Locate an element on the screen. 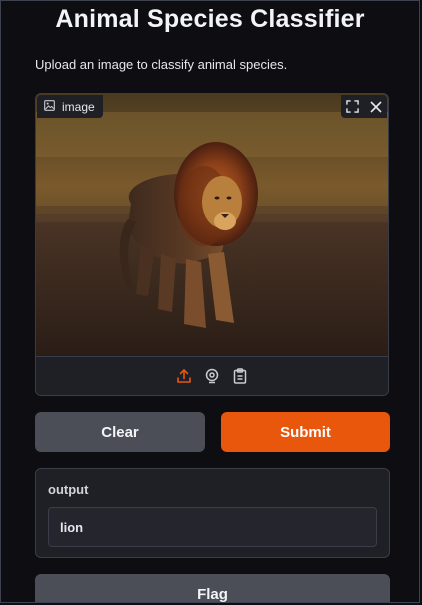 Image resolution: width=422 pixels, height=605 pixels. clear-button: Clear is located at coordinates (120, 432).